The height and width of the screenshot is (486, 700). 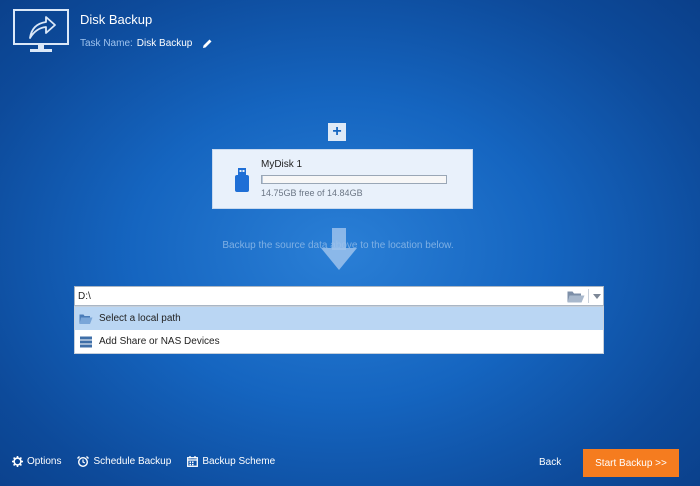 I want to click on gear-icon, so click(x=17, y=461).